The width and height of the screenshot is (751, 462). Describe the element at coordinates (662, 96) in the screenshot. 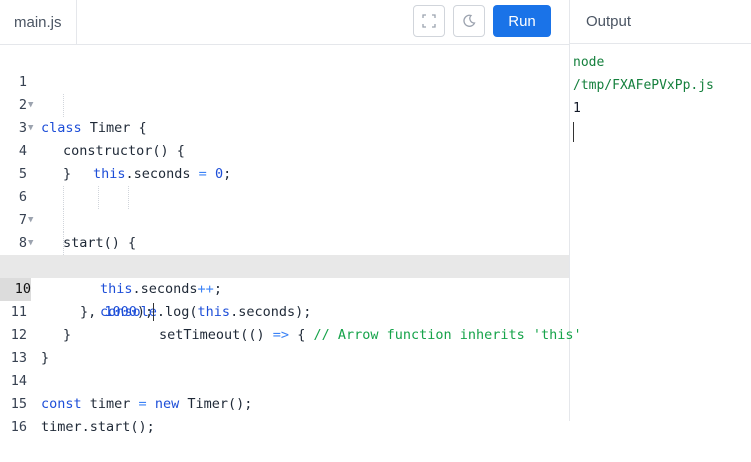

I see `output-console: node /tmp/FXAFePVxPp.js 1` at that location.